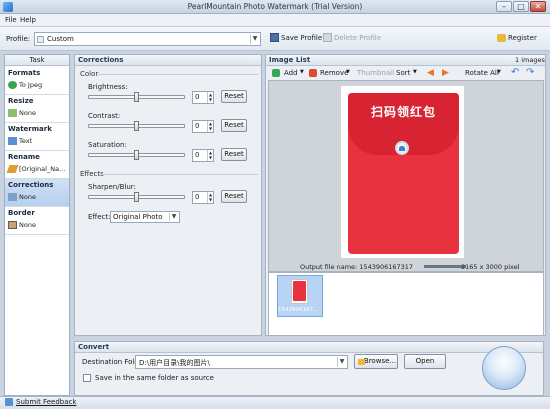 This screenshot has width=550, height=409. What do you see at coordinates (147, 39) in the screenshot?
I see `profile-select: Custom ▼` at bounding box center [147, 39].